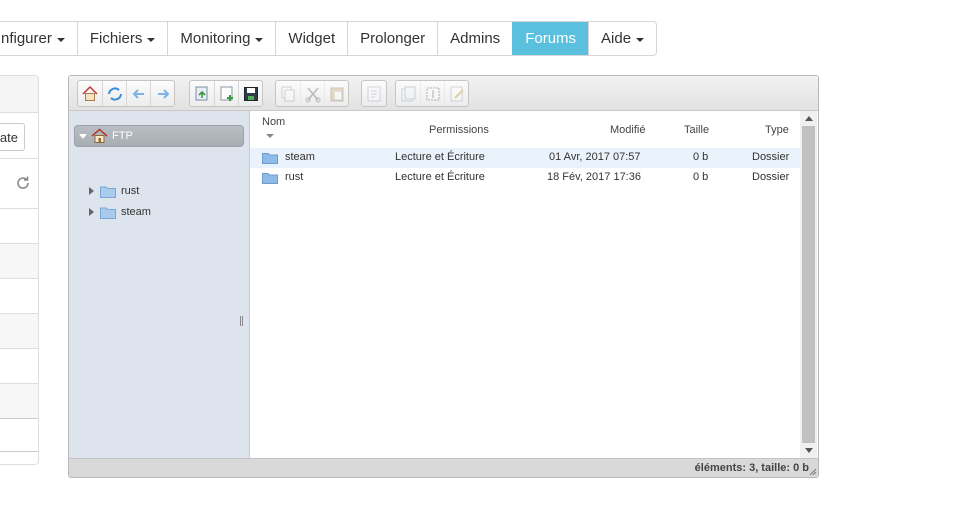 The width and height of the screenshot is (980, 530). I want to click on expand-arrow-icon, so click(83, 136).